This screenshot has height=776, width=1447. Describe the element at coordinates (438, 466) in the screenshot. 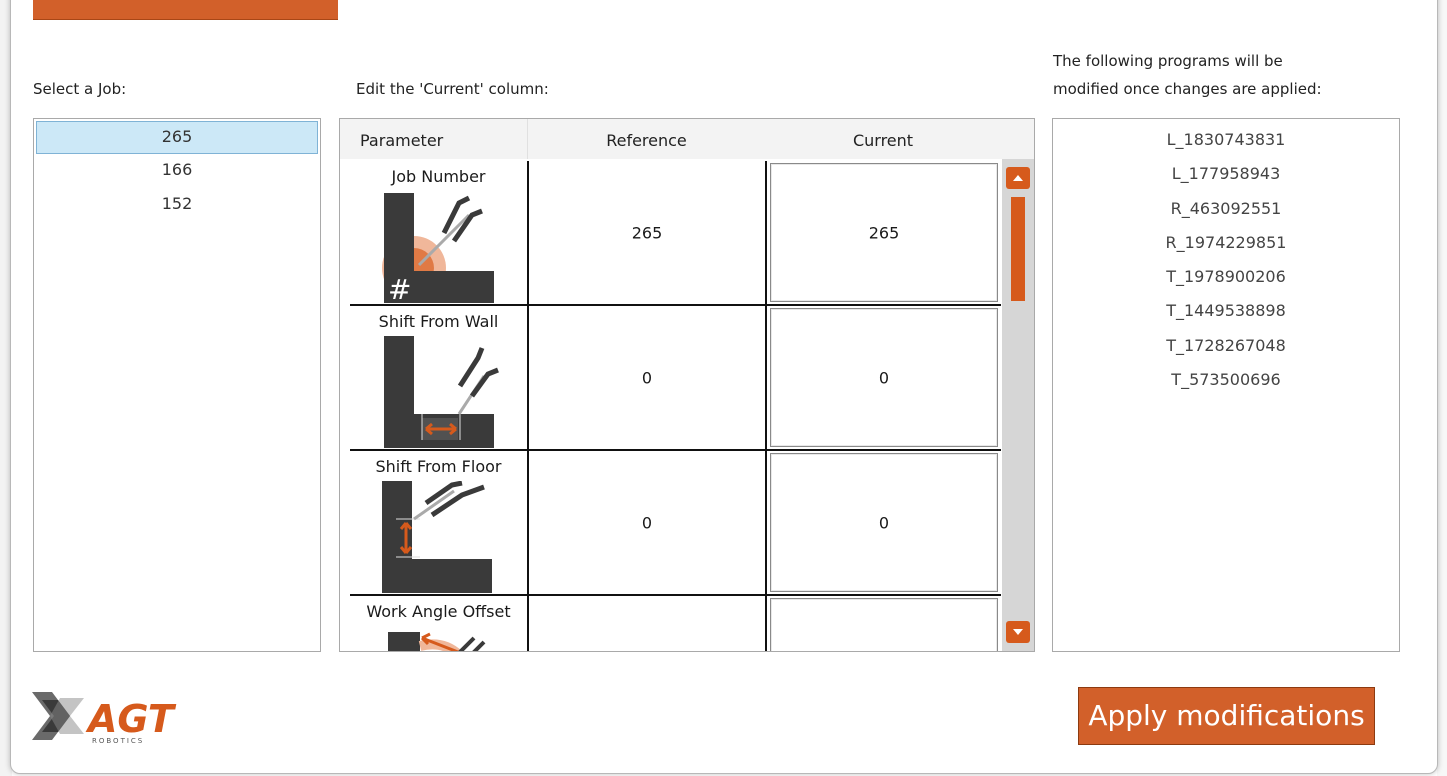

I see `parameter-name: Shift From Floor` at that location.